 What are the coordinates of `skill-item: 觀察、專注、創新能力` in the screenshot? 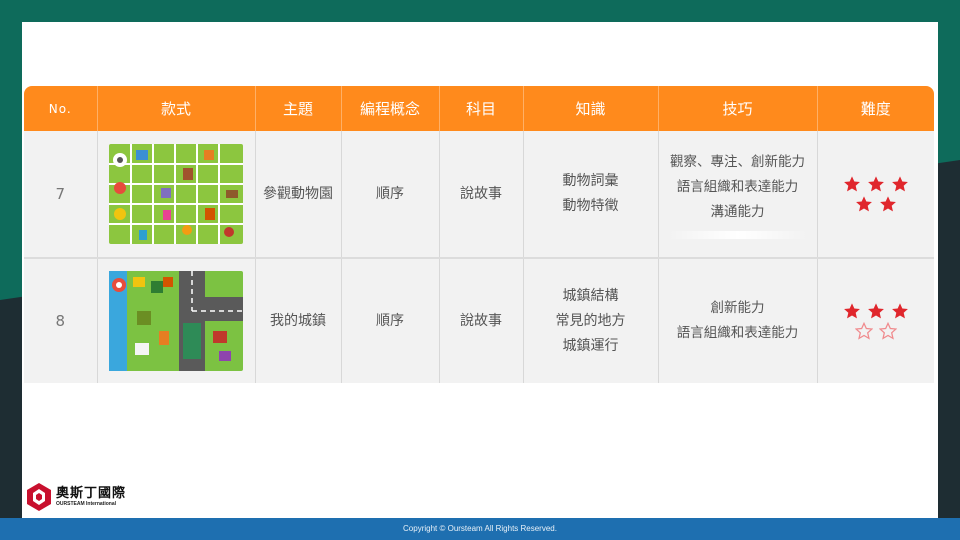 It's located at (737, 161).